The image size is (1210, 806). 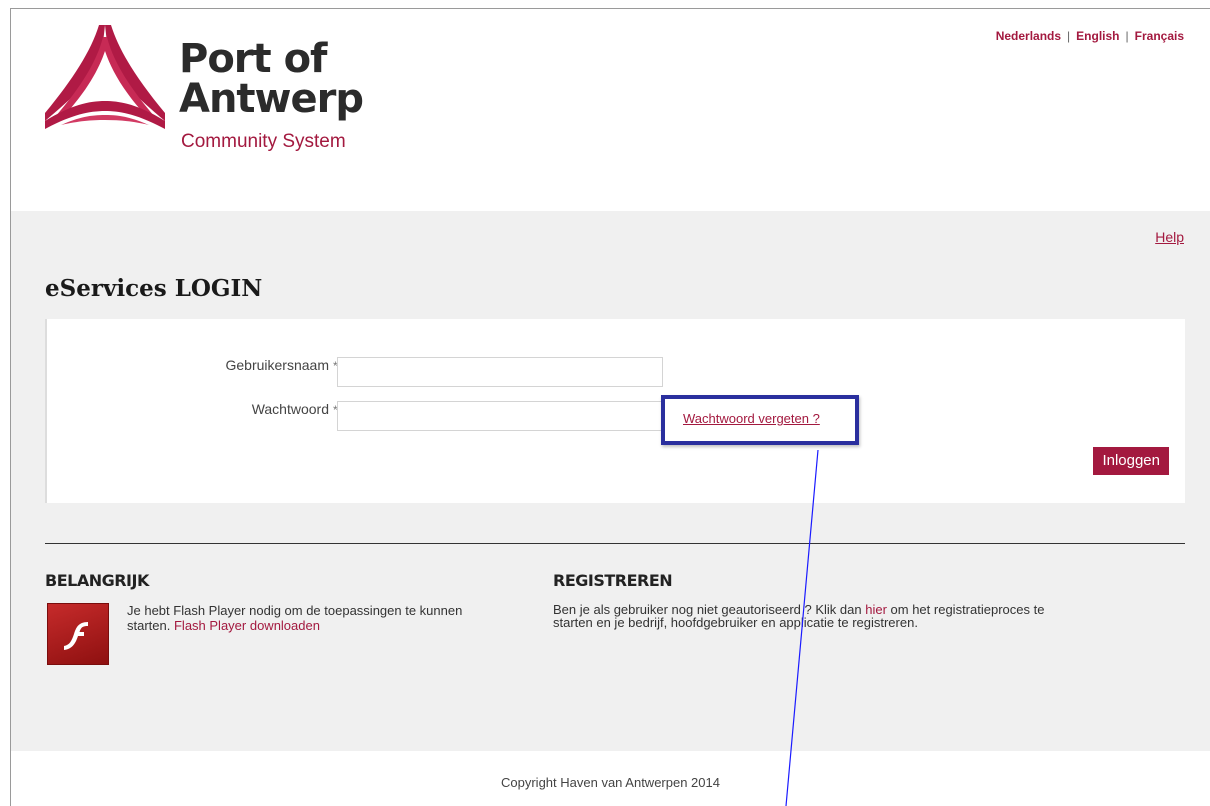 I want to click on port-of-antwerp-logo-icon, so click(x=105, y=77).